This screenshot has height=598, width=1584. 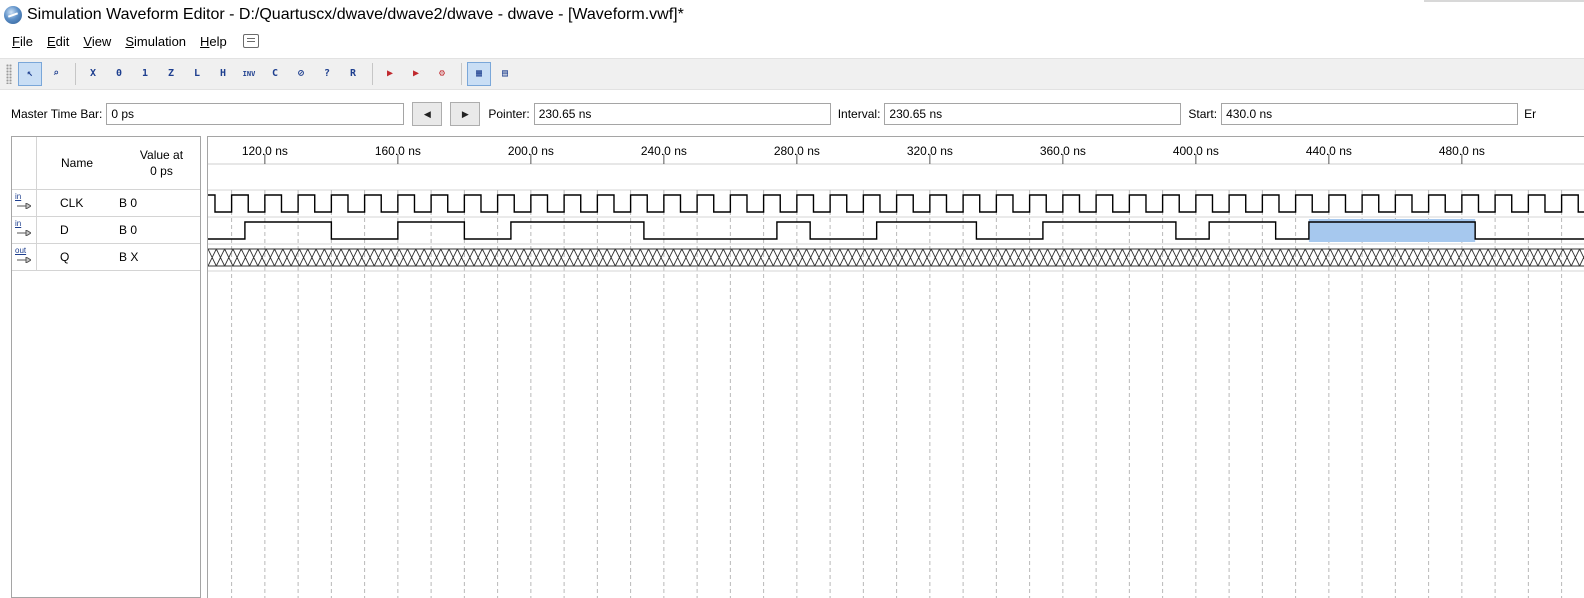 What do you see at coordinates (1033, 114) in the screenshot?
I see `interval-field: 230.65 ns` at bounding box center [1033, 114].